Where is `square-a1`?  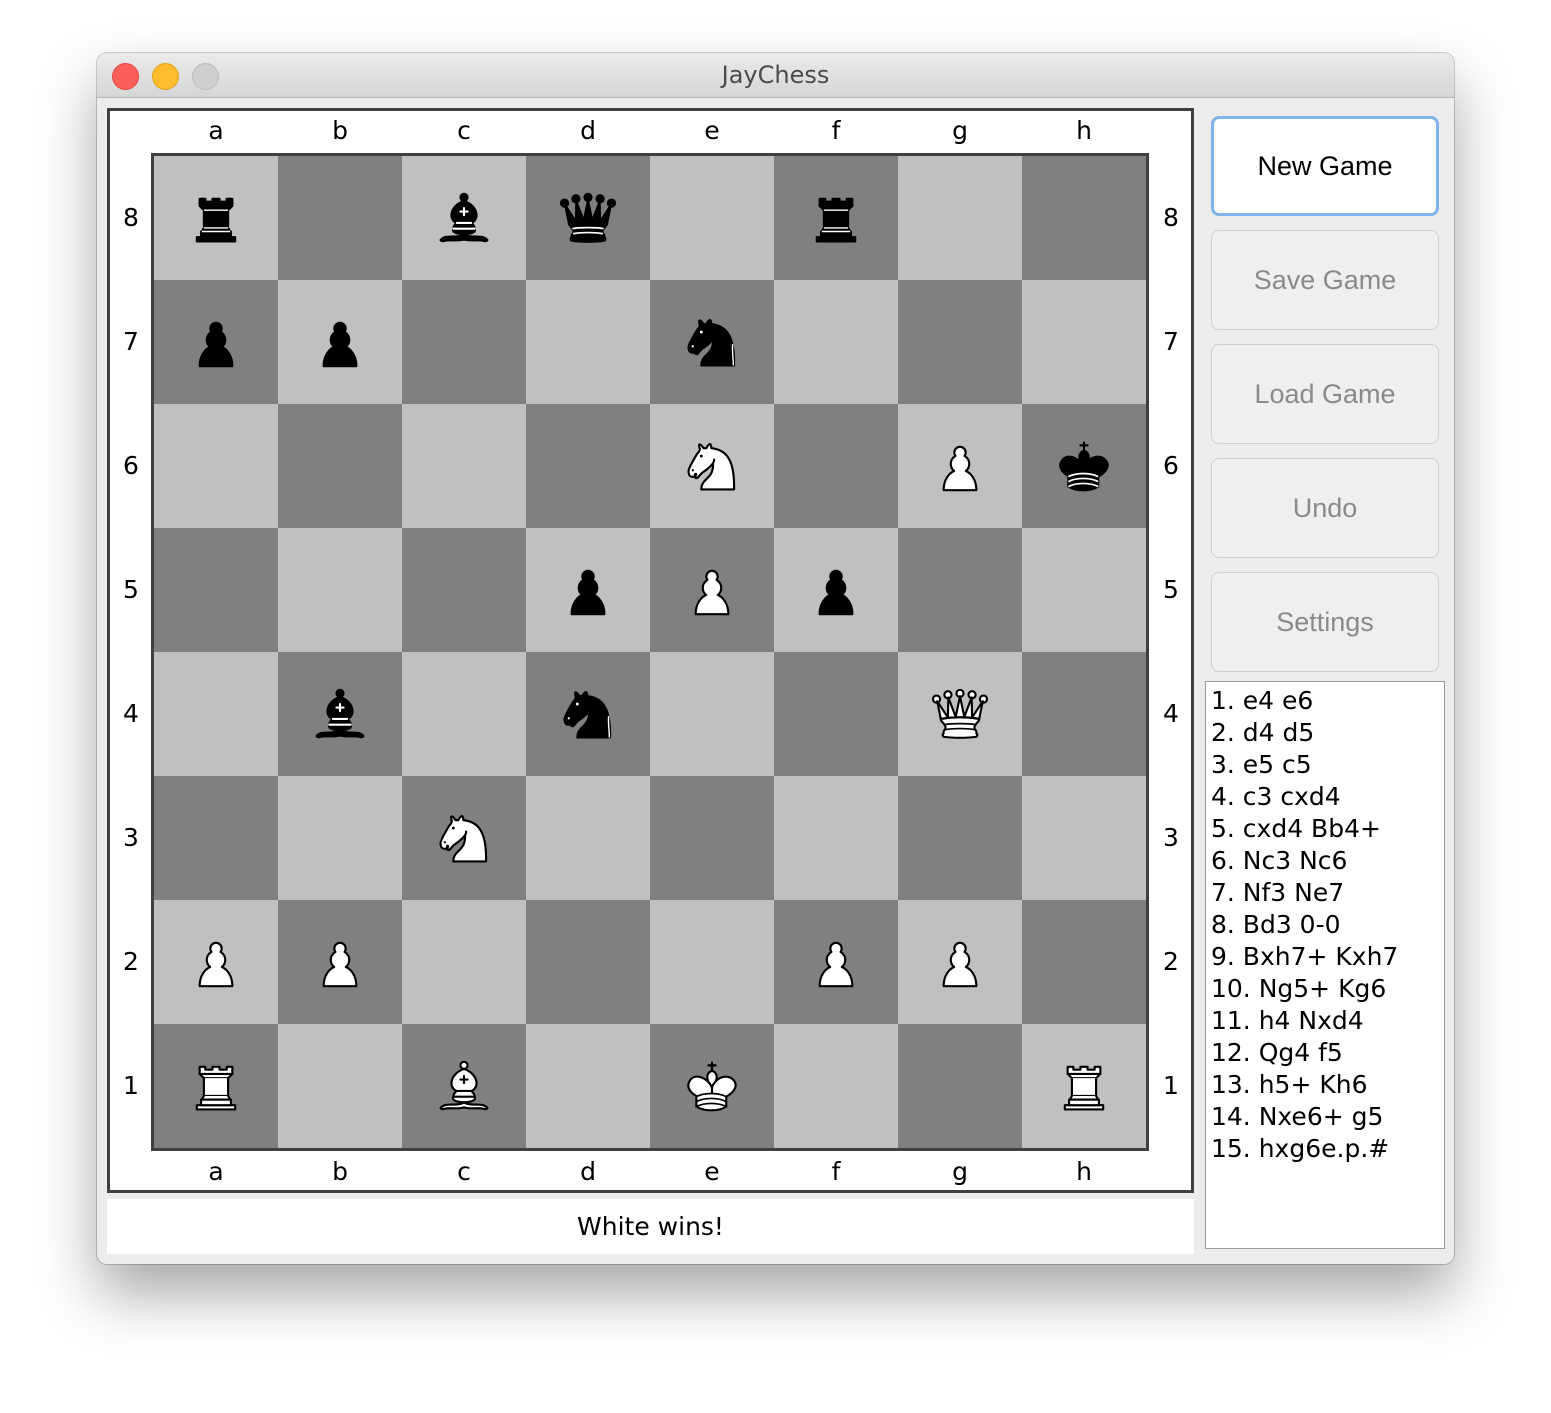
square-a1 is located at coordinates (216, 1086).